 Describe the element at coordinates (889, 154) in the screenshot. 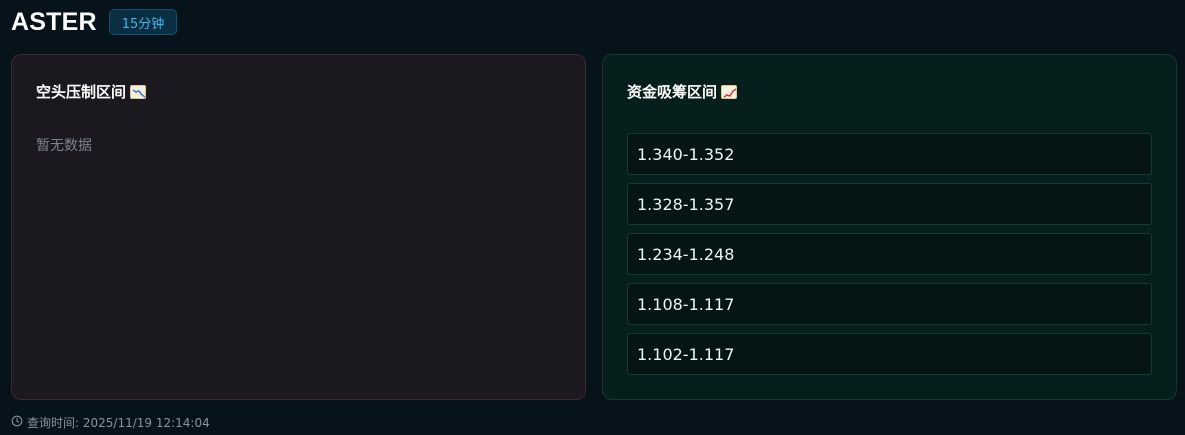

I see `range-item: 1.340-1.352` at that location.